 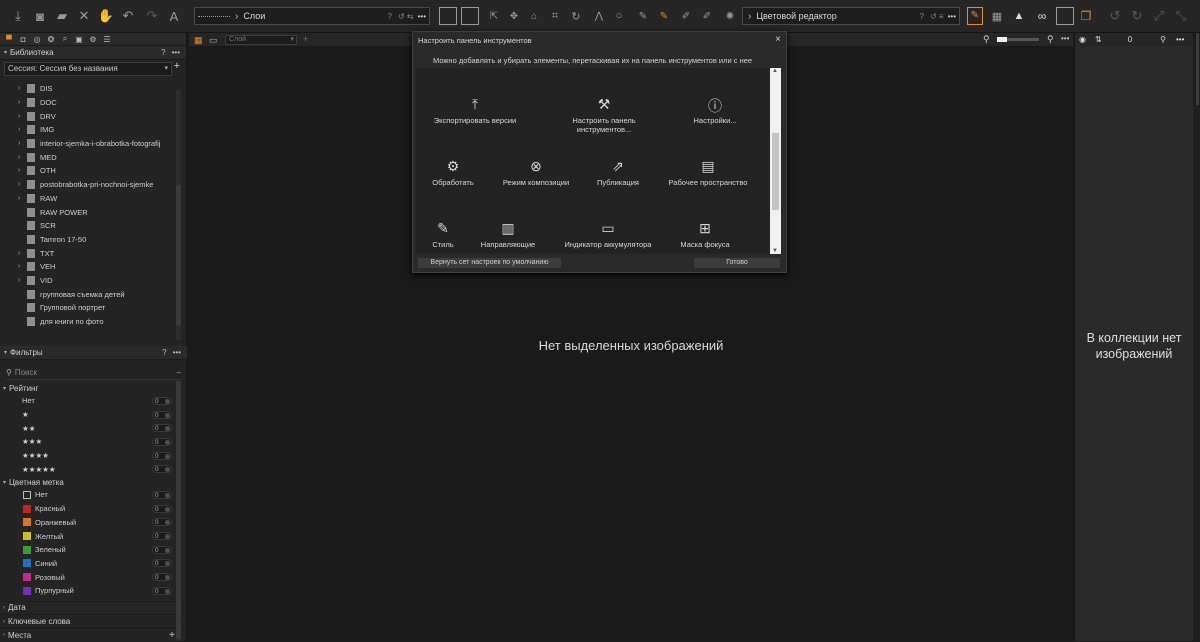 What do you see at coordinates (775, 71) in the screenshot?
I see `scroll-up-icon: ▲` at bounding box center [775, 71].